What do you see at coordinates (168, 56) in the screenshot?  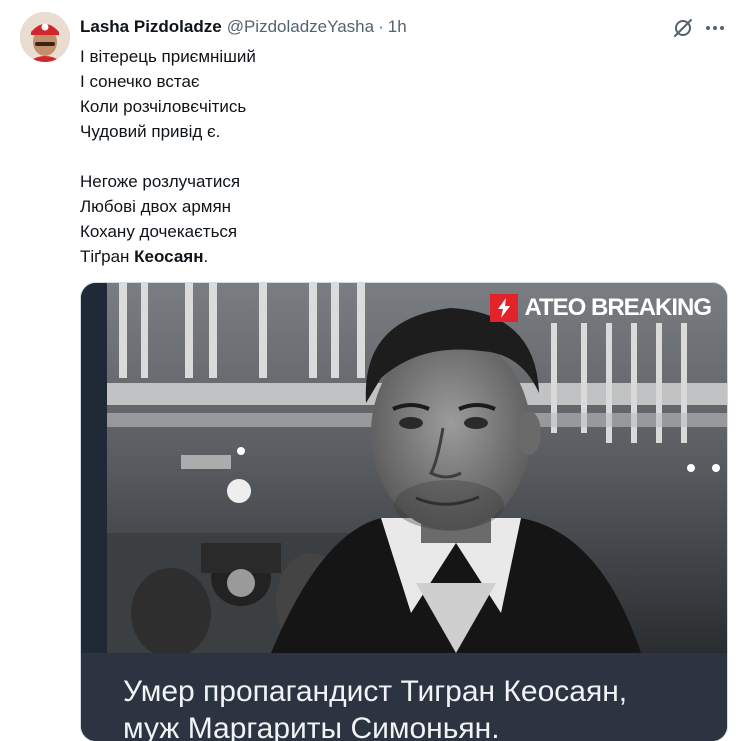 I see `poem-line: І вітерець приємніший` at bounding box center [168, 56].